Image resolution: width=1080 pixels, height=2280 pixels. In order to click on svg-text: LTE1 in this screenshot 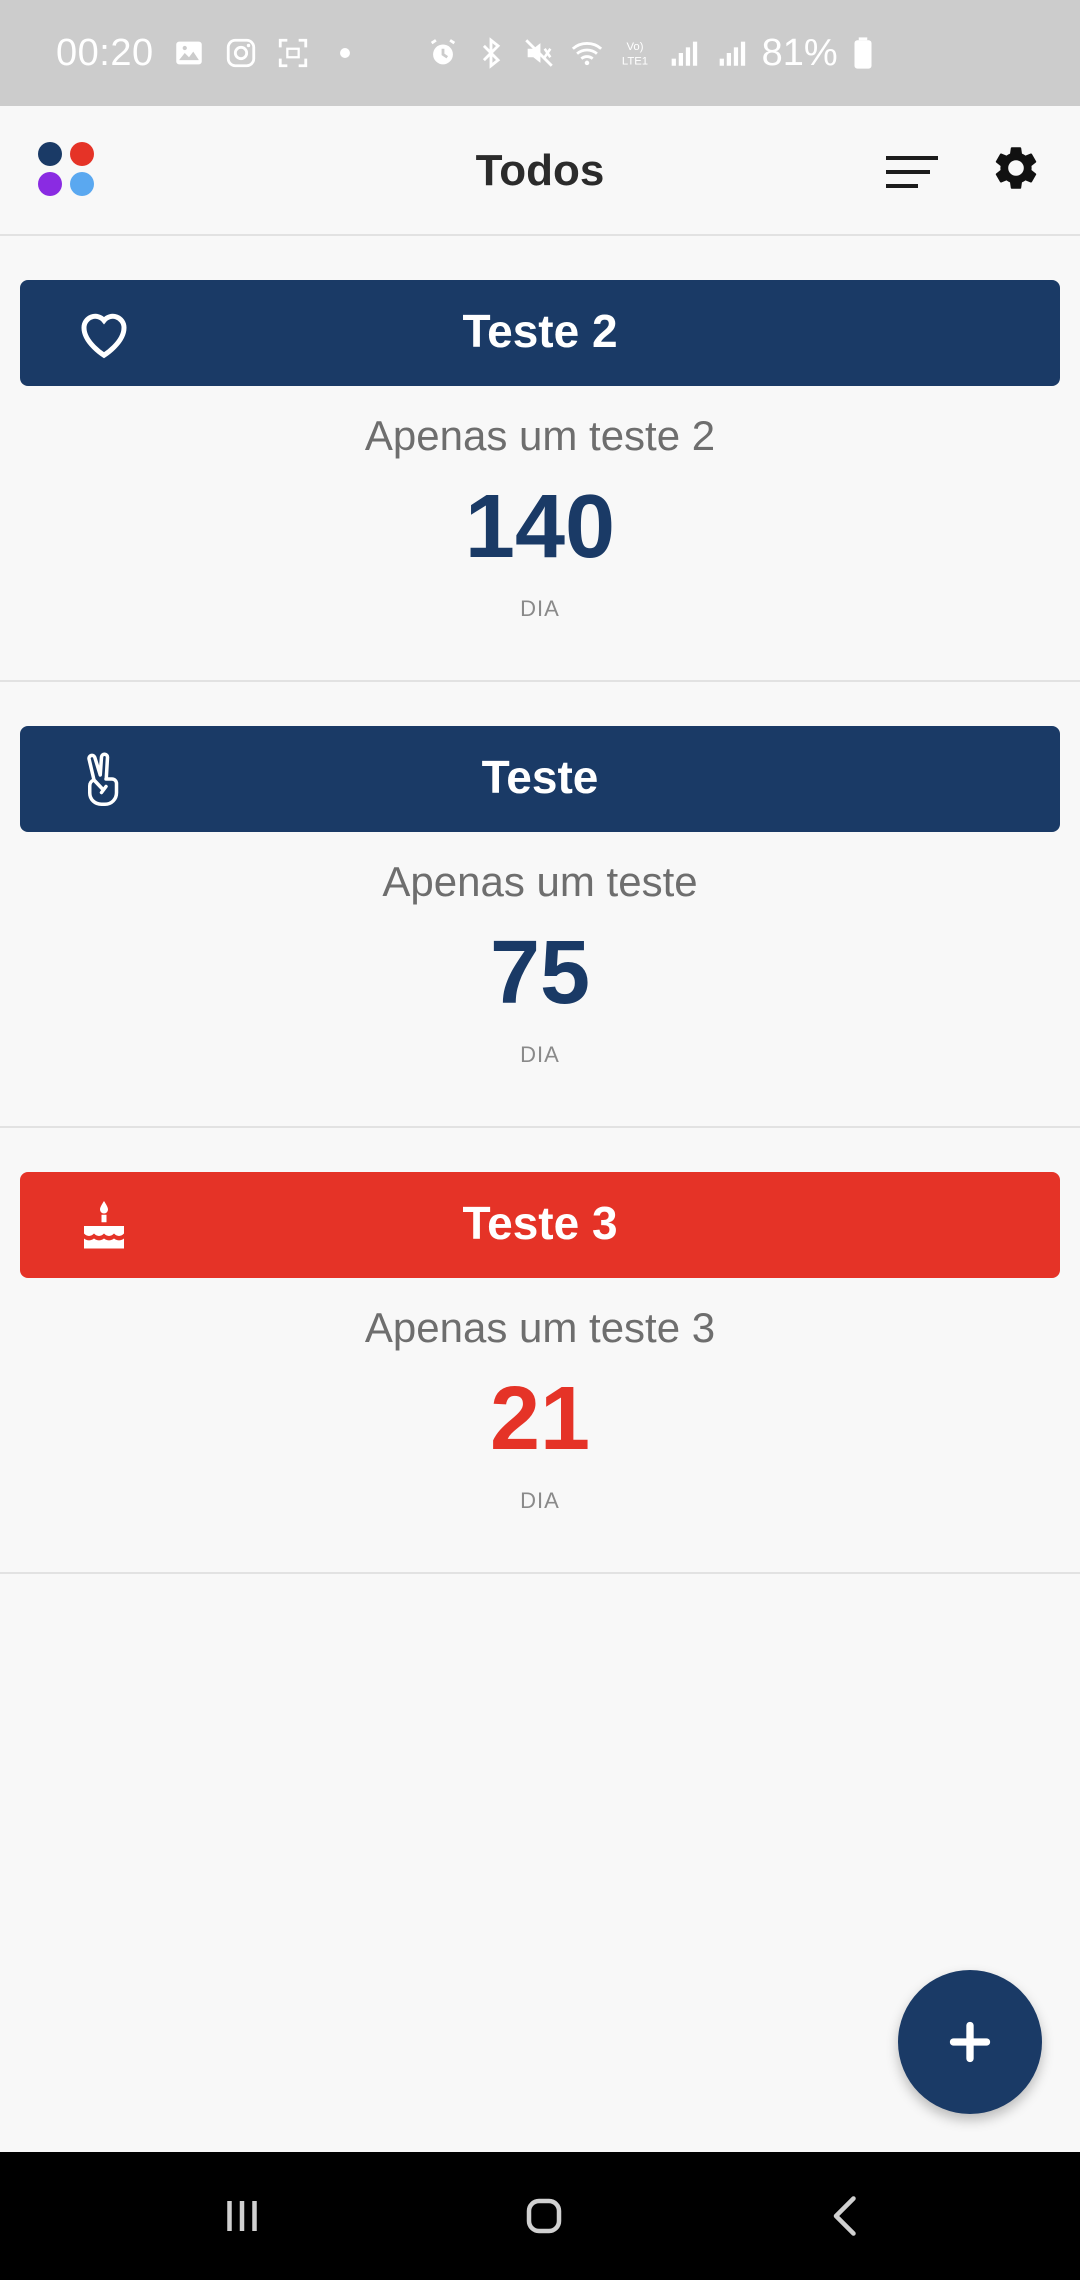, I will do `click(634, 61)`.